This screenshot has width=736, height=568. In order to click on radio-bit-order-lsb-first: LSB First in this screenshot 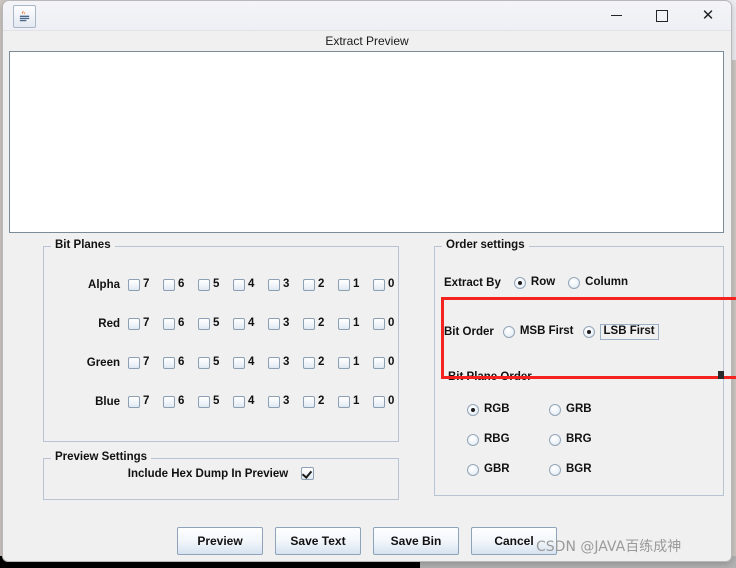, I will do `click(620, 332)`.